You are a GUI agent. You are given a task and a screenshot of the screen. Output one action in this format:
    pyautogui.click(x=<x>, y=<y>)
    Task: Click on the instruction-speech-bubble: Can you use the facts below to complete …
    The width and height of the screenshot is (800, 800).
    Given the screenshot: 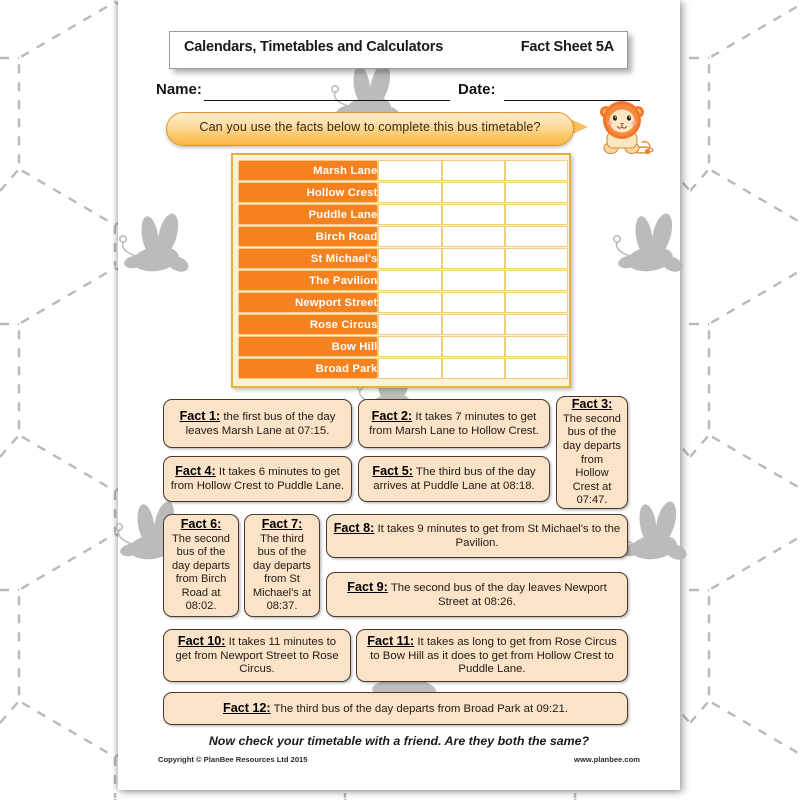 What is the action you would take?
    pyautogui.click(x=370, y=129)
    